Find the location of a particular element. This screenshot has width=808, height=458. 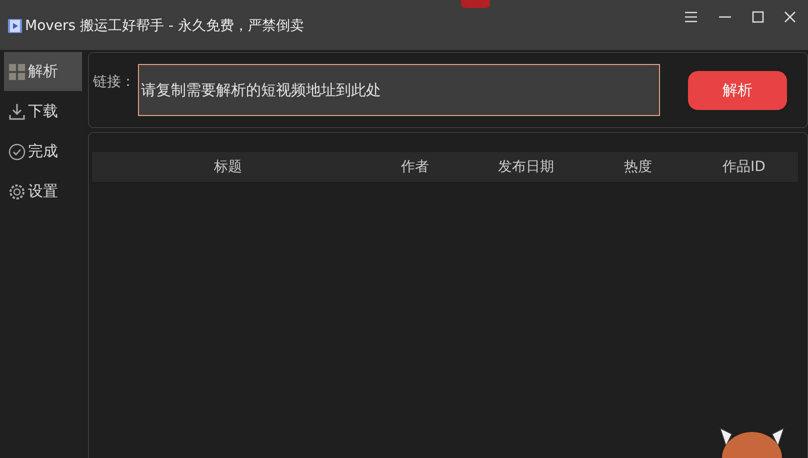

link-input-field: 请复制需要解析的短视频地址到此处 is located at coordinates (399, 90).